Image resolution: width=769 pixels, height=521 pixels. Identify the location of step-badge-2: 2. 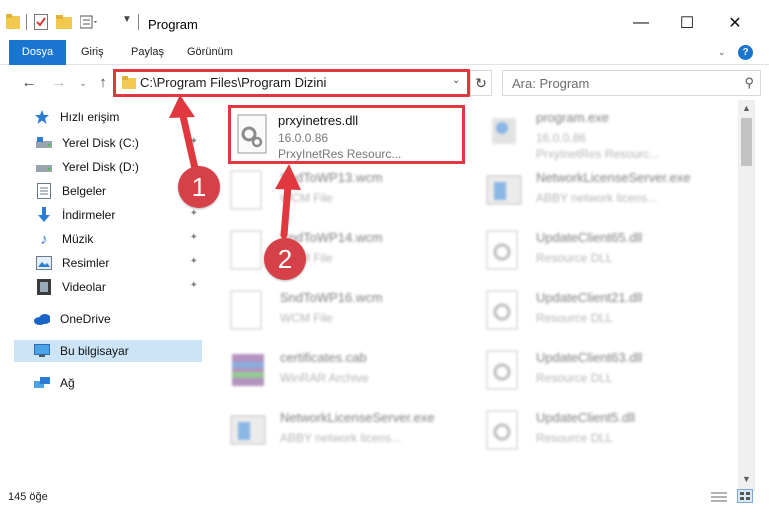
(285, 259).